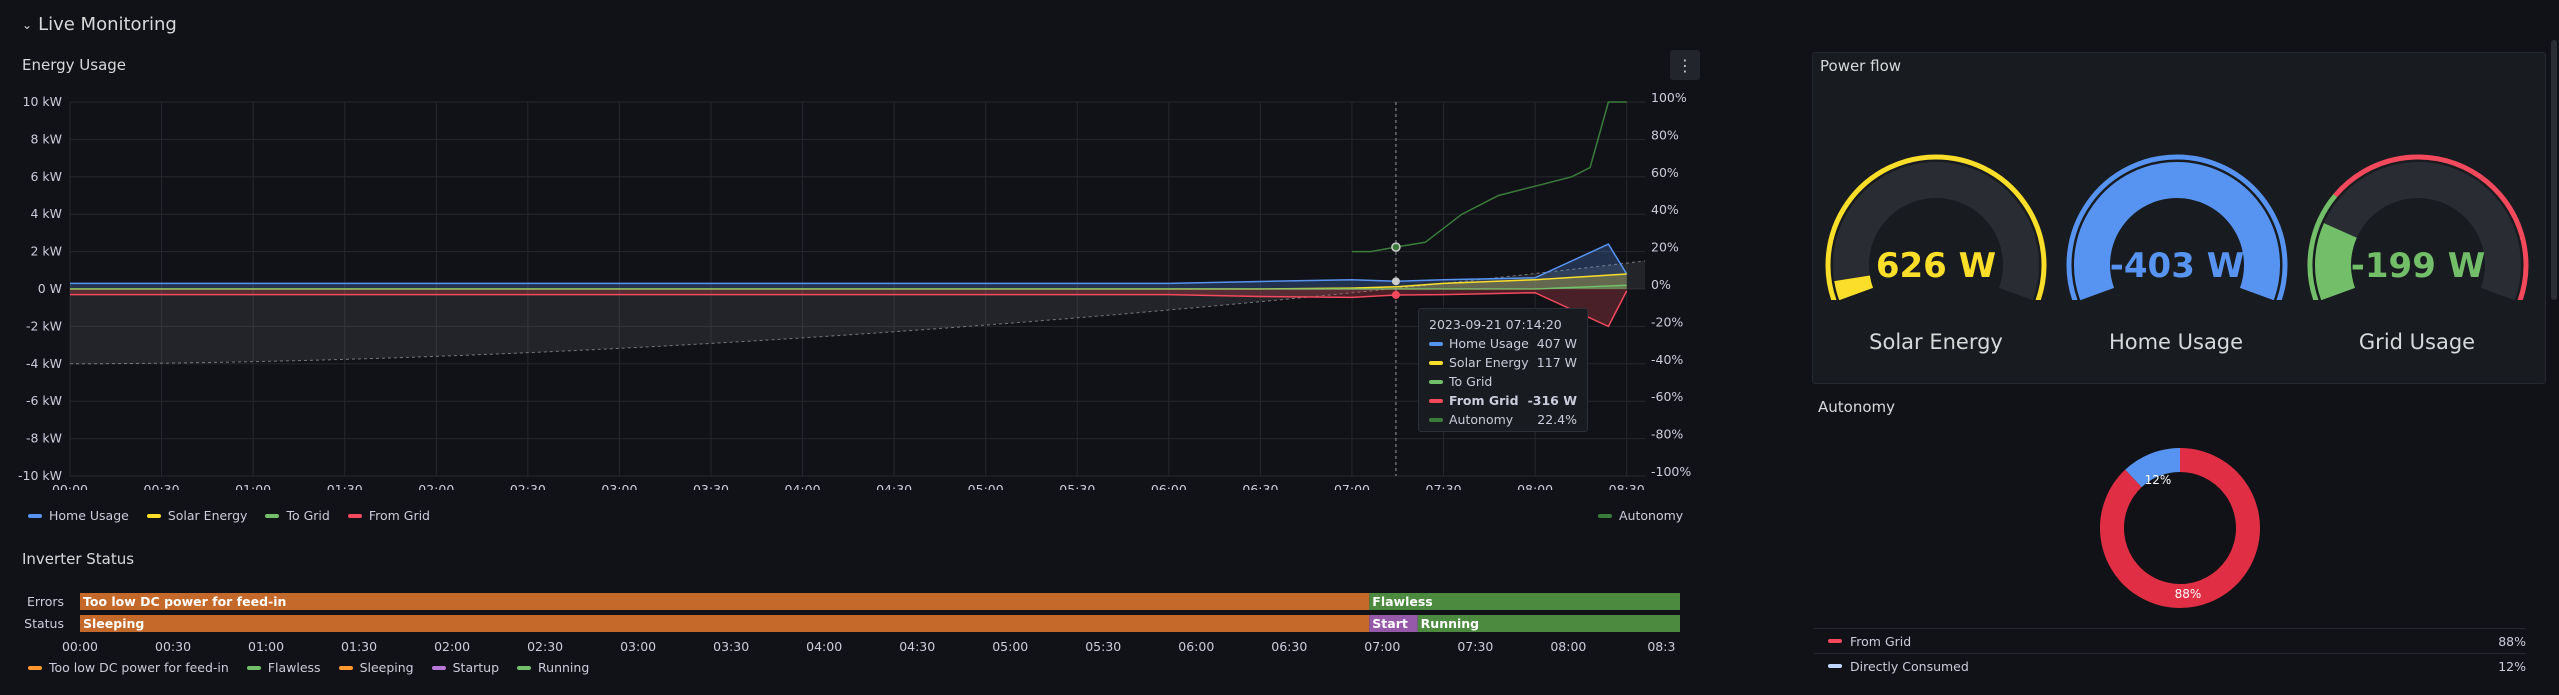  I want to click on page-scrollbar, so click(2554, 170).